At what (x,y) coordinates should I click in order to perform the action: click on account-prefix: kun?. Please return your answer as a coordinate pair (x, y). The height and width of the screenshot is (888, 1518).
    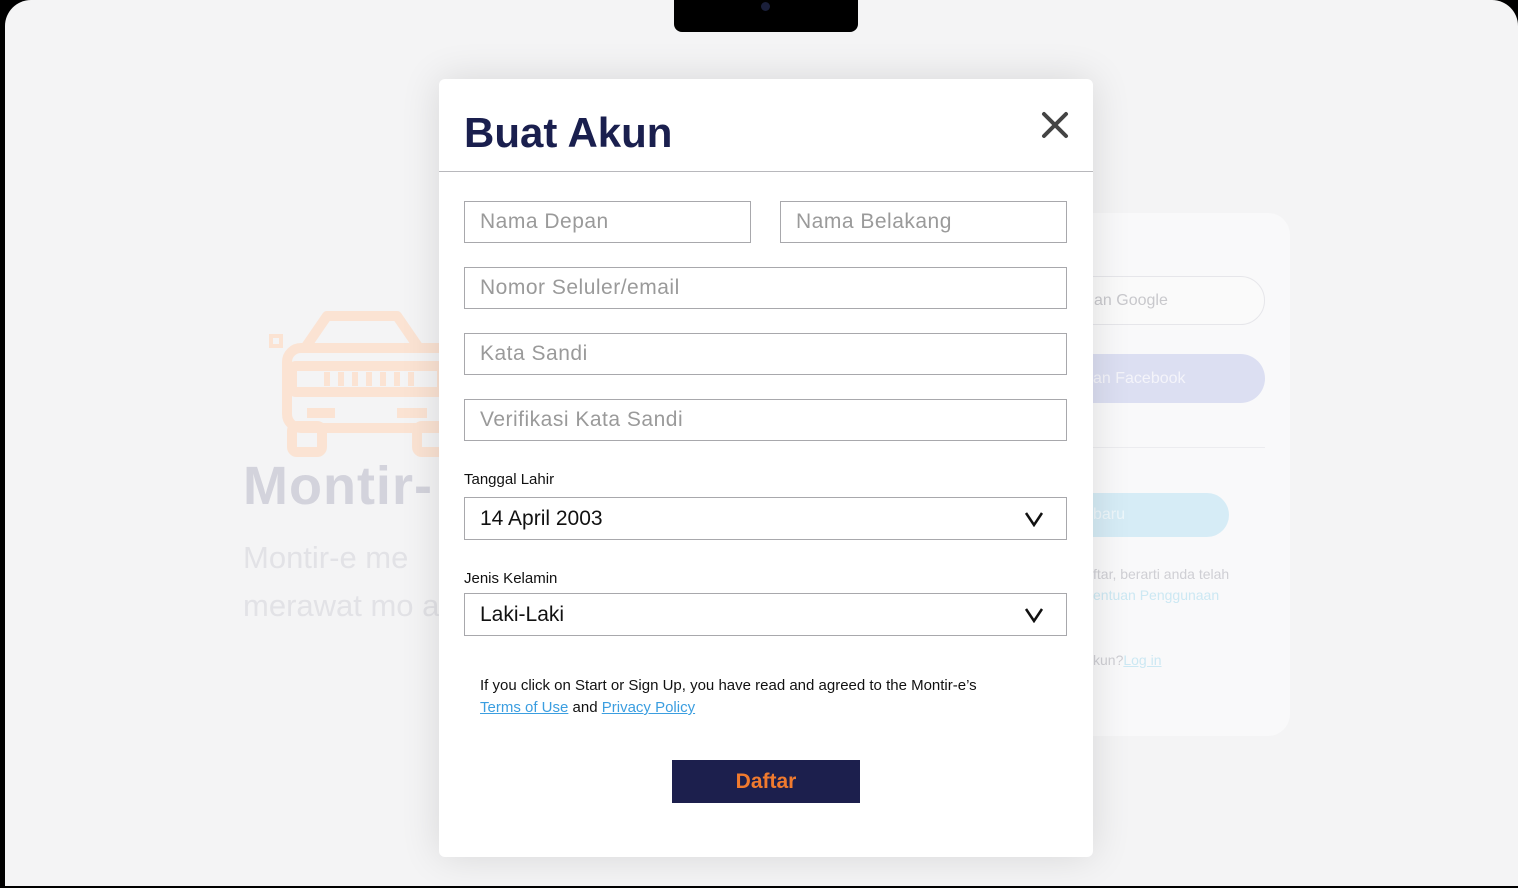
    Looking at the image, I should click on (1108, 660).